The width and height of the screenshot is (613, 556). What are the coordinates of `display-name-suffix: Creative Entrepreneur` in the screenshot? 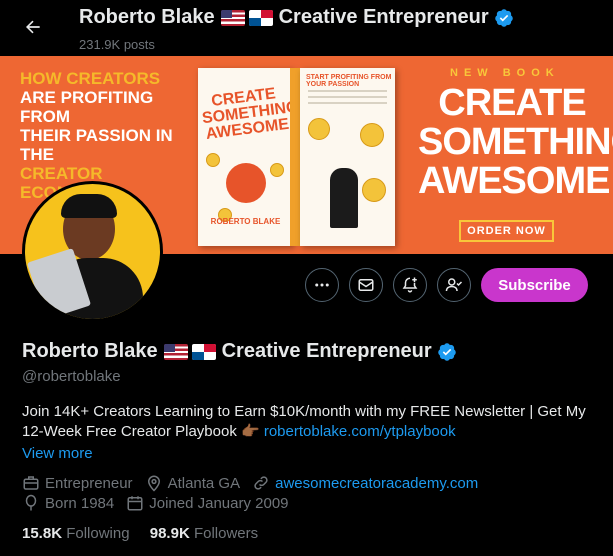 It's located at (326, 351).